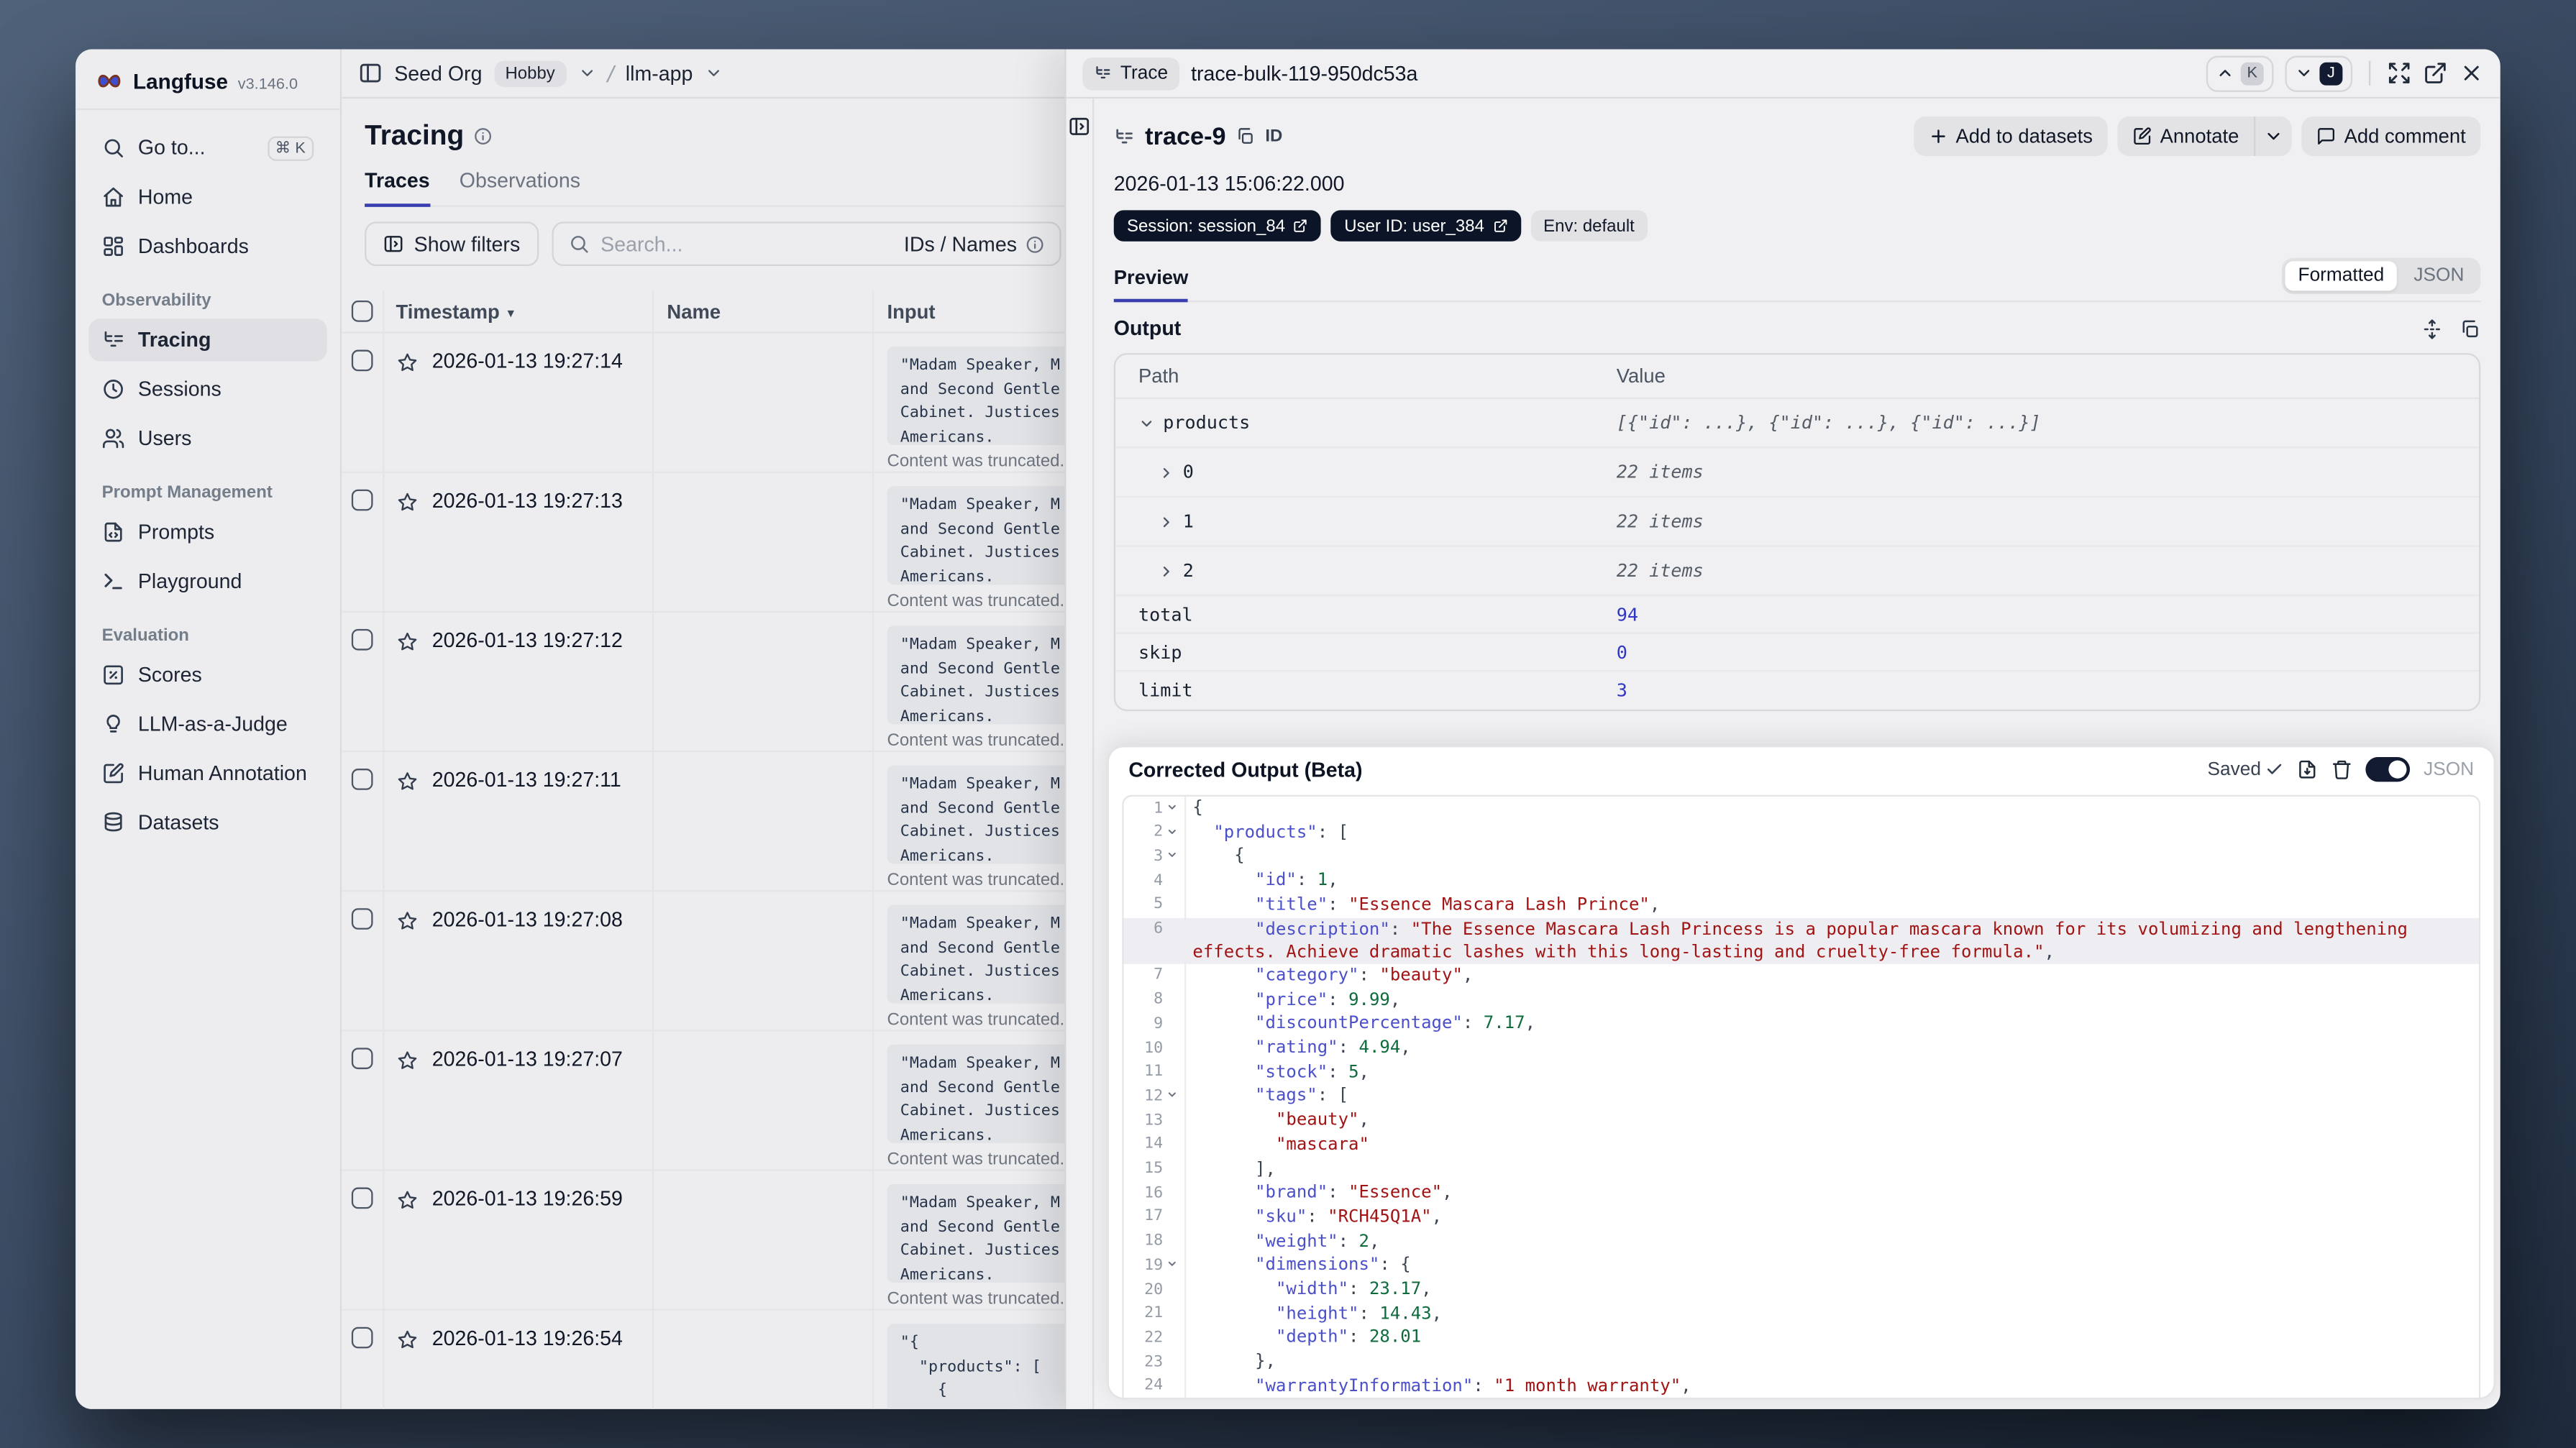 Image resolution: width=2576 pixels, height=1448 pixels. Describe the element at coordinates (2439, 275) in the screenshot. I see `format-json-option: JSON` at that location.